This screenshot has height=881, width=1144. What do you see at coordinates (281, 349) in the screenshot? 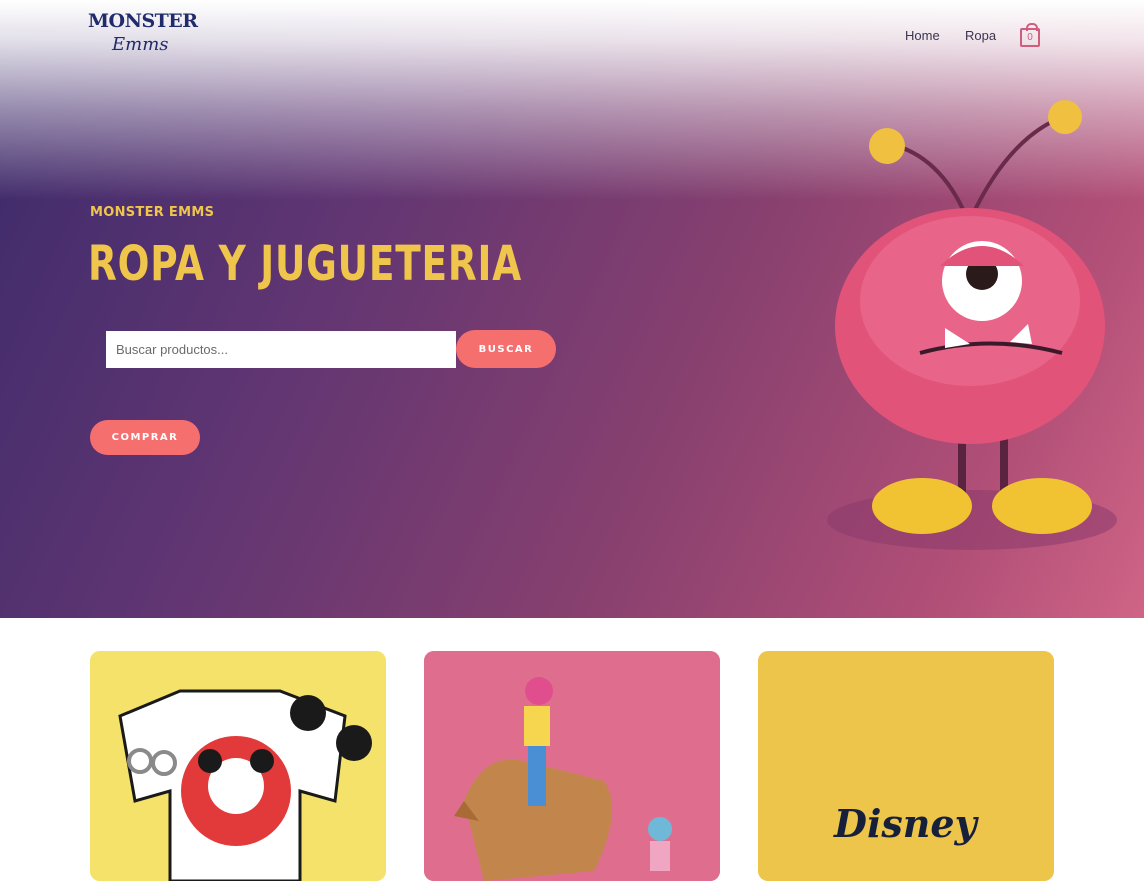
I see `search-input` at bounding box center [281, 349].